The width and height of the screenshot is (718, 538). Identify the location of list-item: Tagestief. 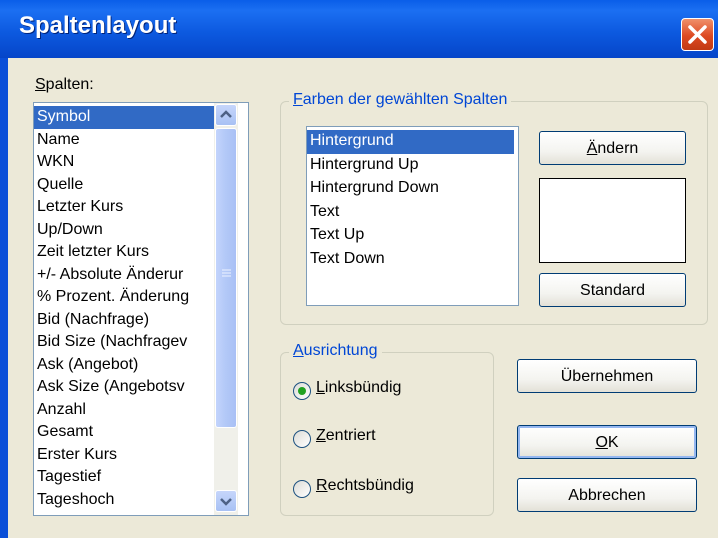
(124, 477).